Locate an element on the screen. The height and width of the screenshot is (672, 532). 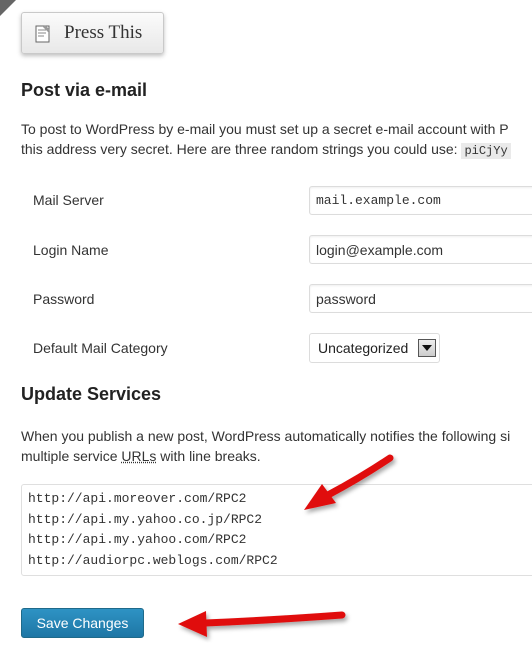
arrow-to-save is located at coordinates (260, 624).